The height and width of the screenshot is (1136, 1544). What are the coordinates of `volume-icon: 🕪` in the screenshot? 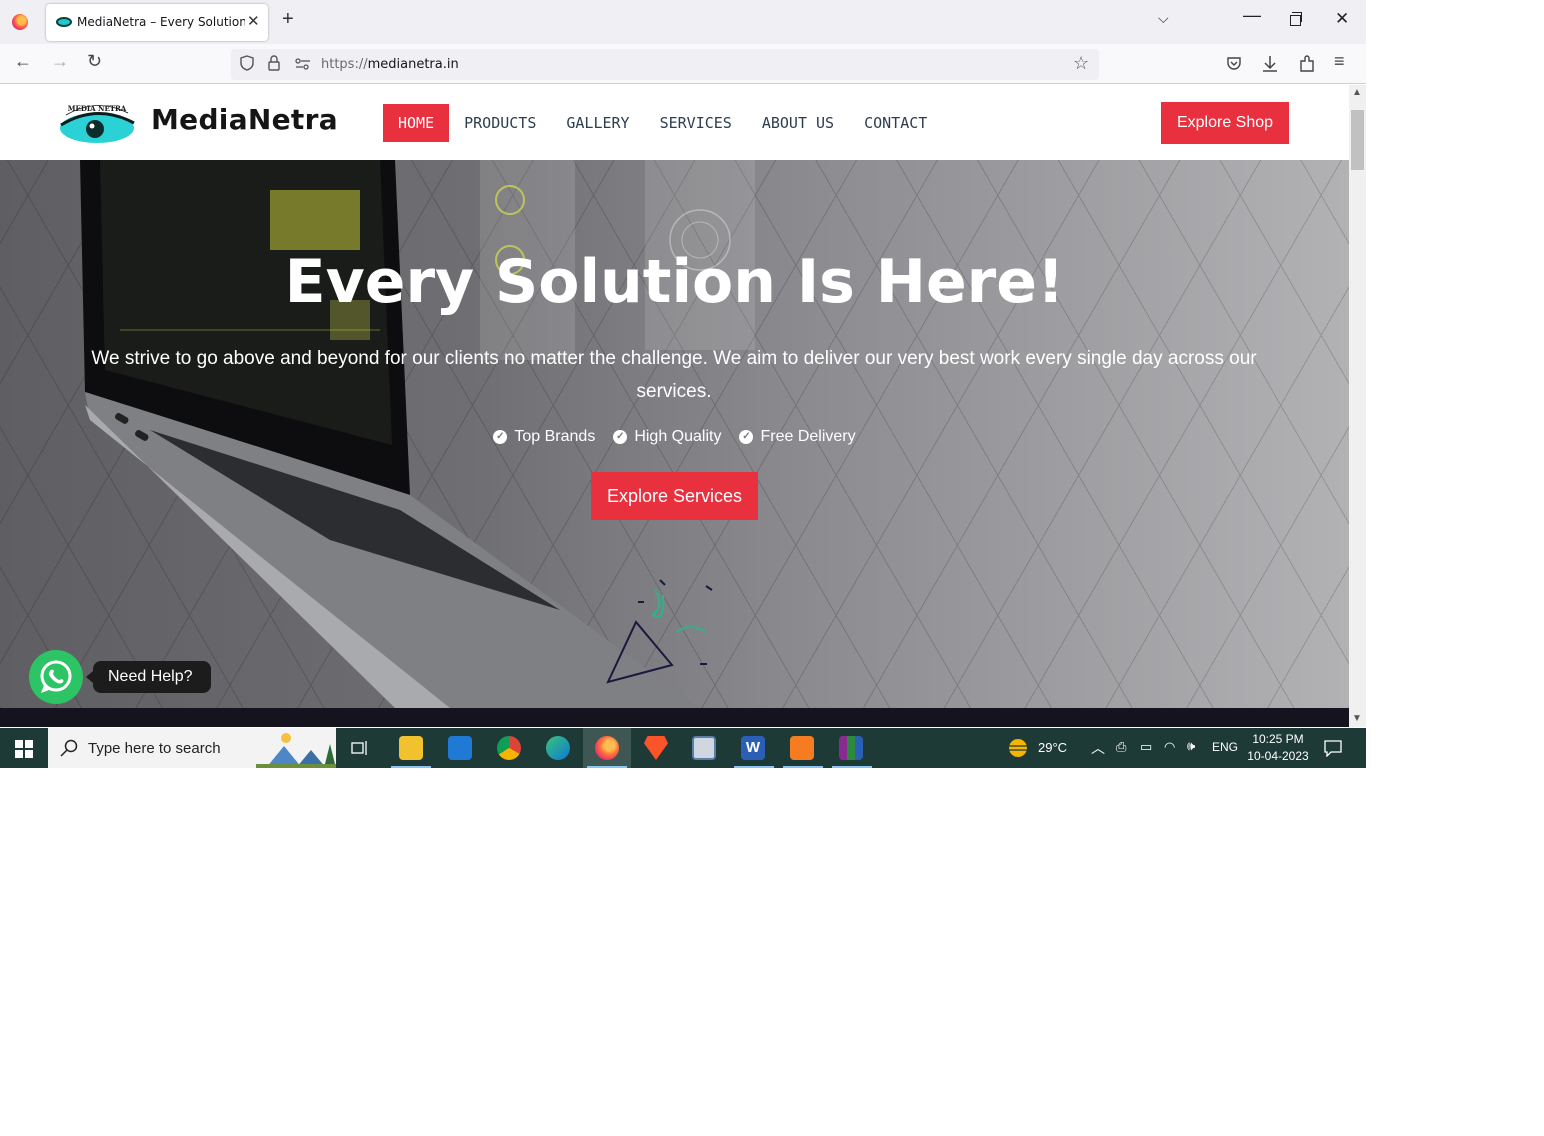 It's located at (1191, 753).